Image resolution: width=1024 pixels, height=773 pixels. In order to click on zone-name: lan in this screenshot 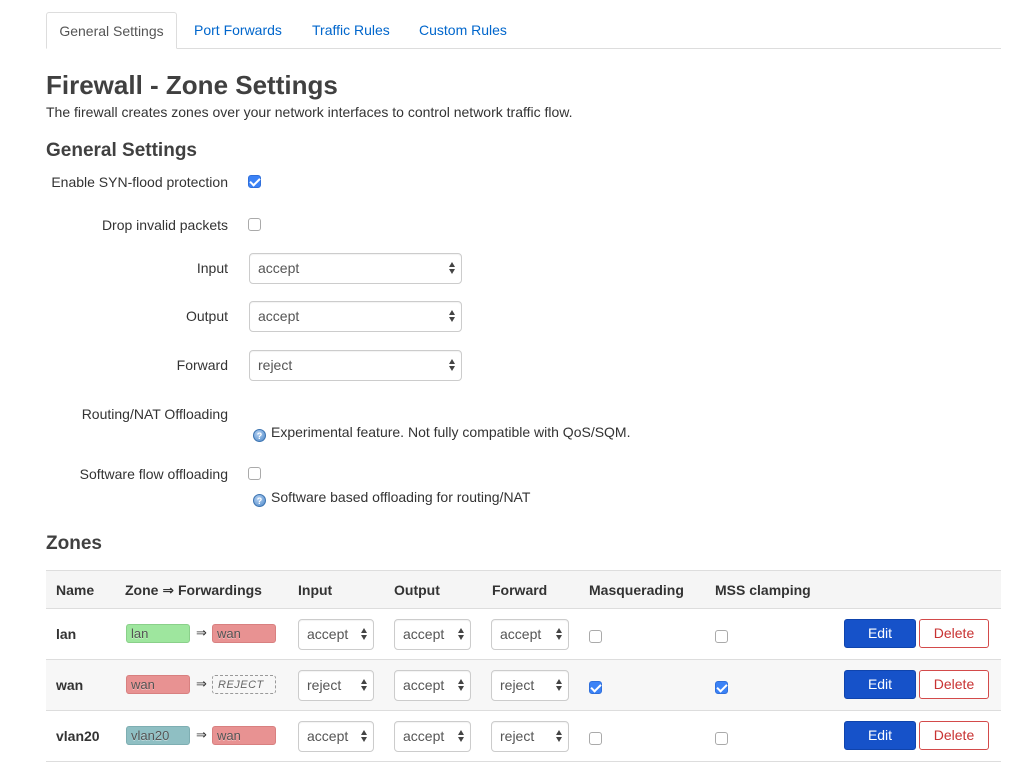, I will do `click(66, 634)`.